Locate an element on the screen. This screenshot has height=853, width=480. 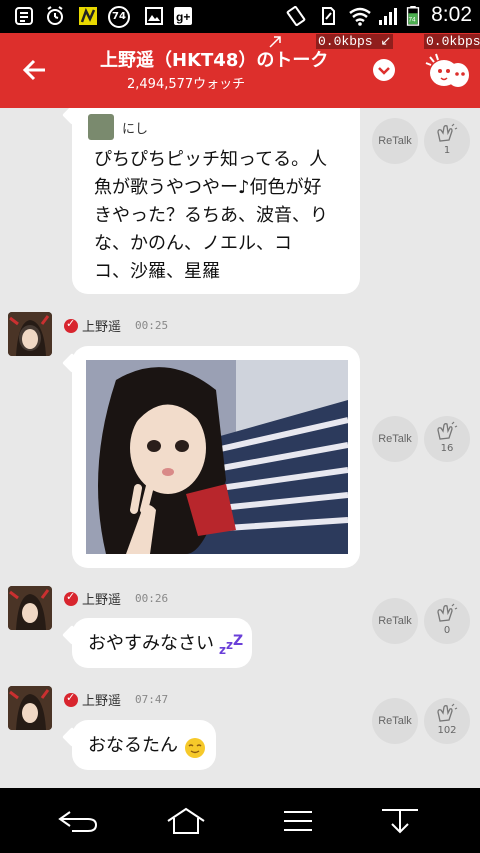
clap-button: 0 is located at coordinates (447, 621).